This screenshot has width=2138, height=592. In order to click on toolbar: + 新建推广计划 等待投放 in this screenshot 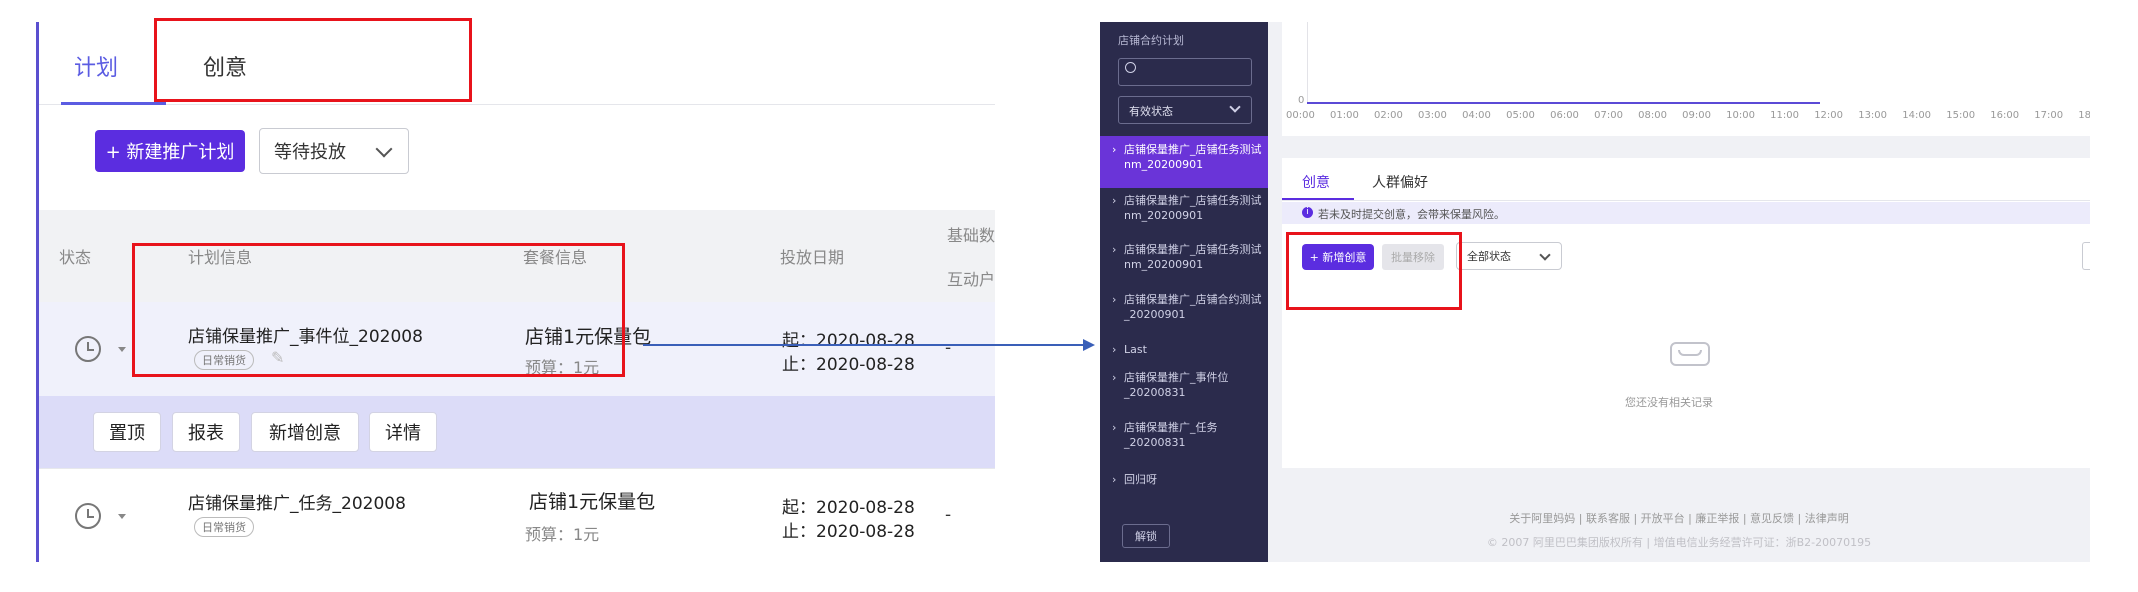, I will do `click(517, 157)`.